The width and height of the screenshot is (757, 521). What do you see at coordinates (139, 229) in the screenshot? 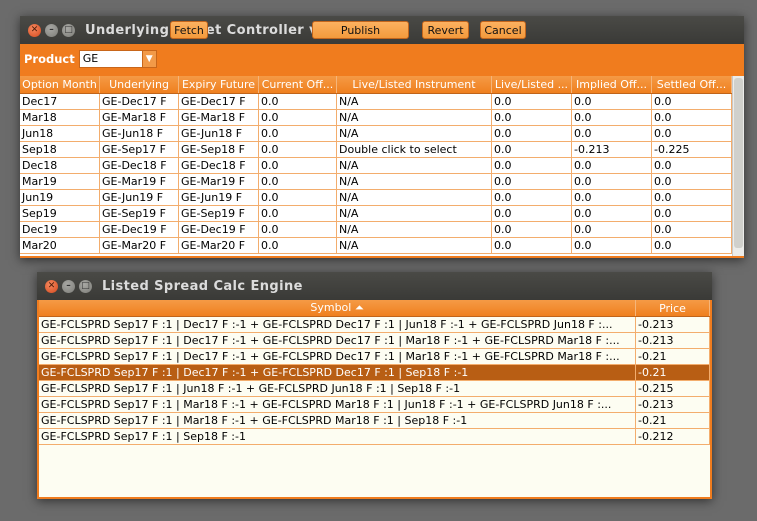
I see `cell-underlying: GE-Dec19 F` at bounding box center [139, 229].